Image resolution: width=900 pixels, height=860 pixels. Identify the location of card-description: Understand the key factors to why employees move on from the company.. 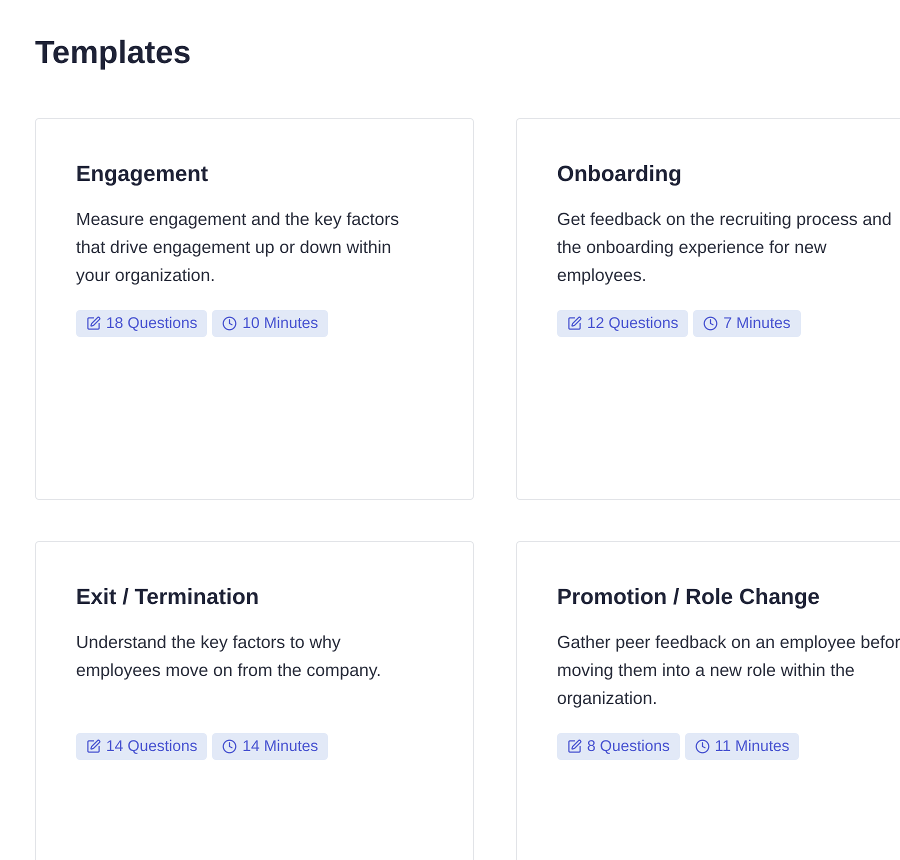
(229, 656).